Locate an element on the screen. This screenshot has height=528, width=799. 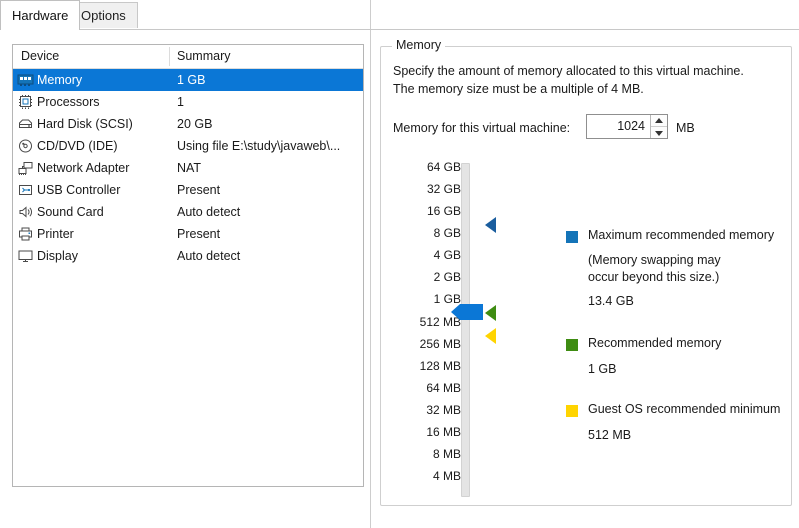
scale-label: 32 GB is located at coordinates (443, 189).